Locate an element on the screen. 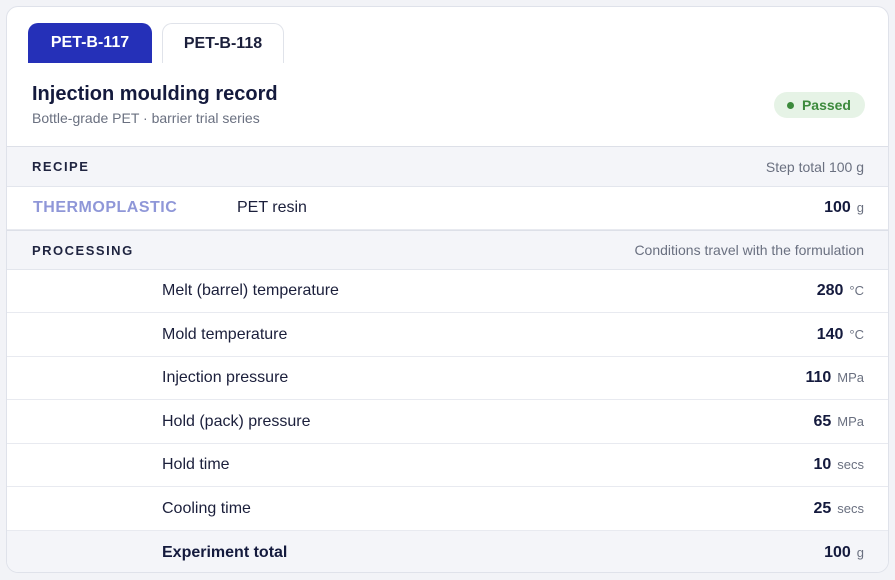 Image resolution: width=895 pixels, height=580 pixels. parameter-value-number: 140 is located at coordinates (830, 334).